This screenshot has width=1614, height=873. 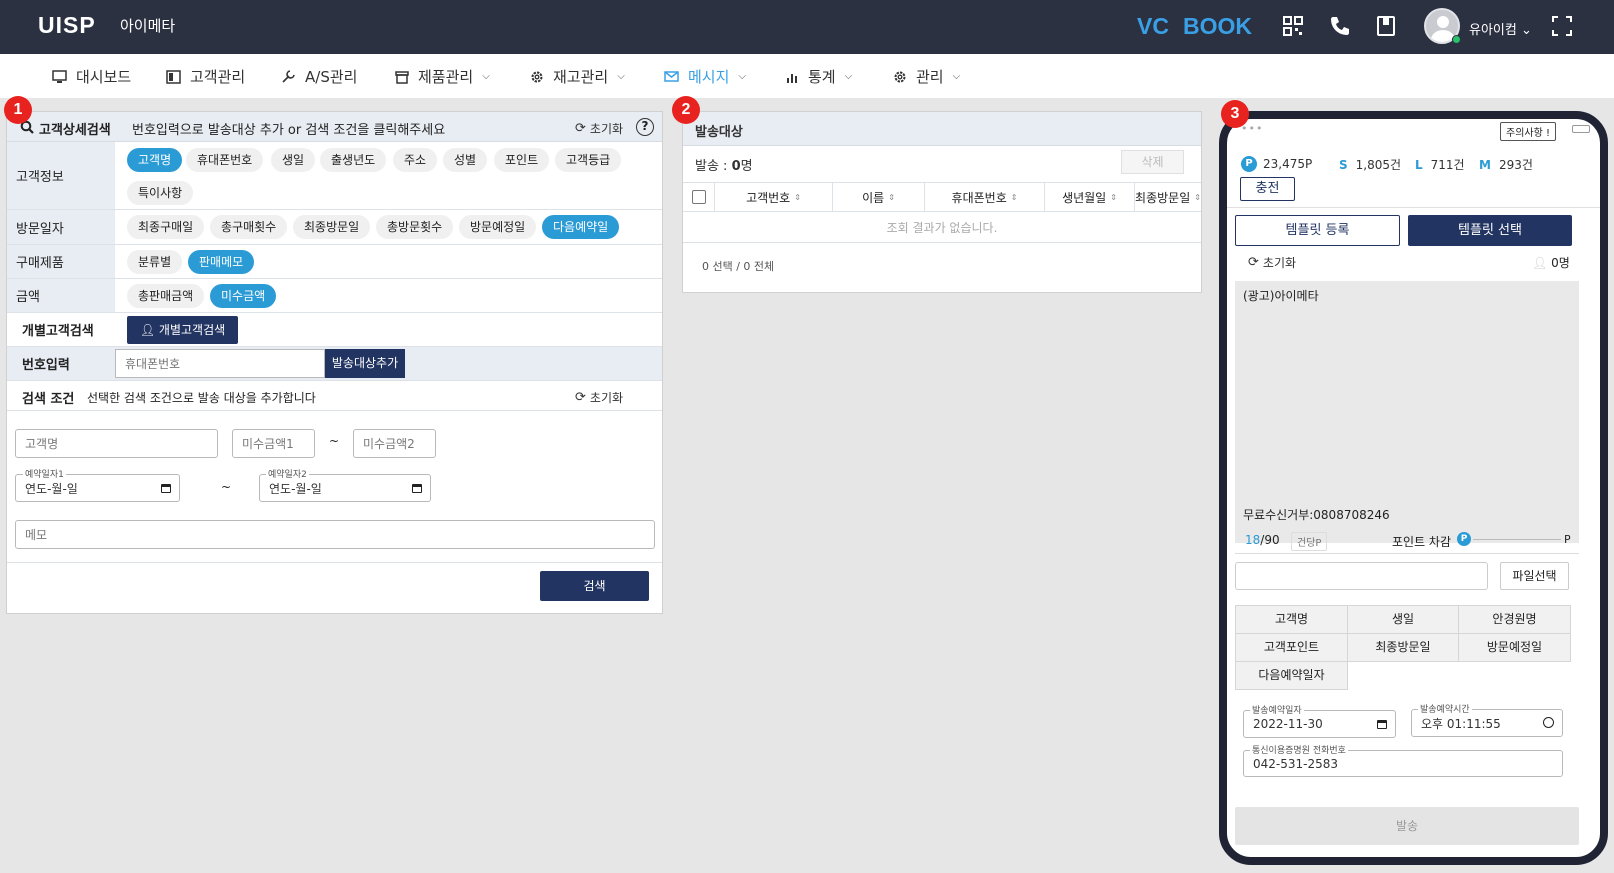 What do you see at coordinates (1152, 162) in the screenshot?
I see `delete-button: 삭제` at bounding box center [1152, 162].